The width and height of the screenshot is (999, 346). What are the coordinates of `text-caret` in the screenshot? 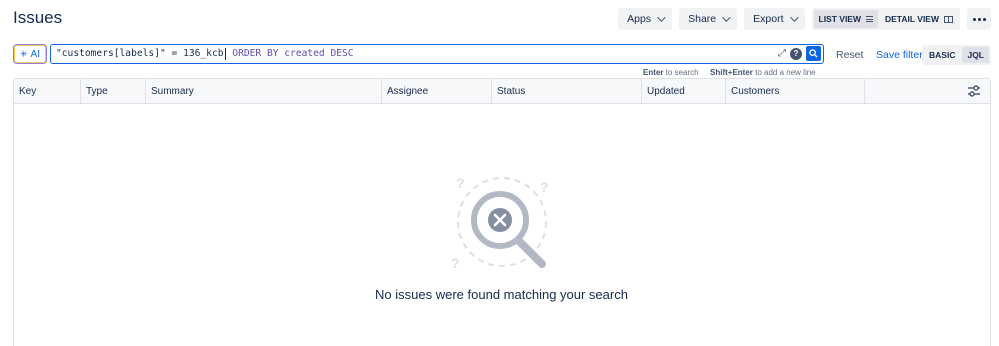 It's located at (225, 54).